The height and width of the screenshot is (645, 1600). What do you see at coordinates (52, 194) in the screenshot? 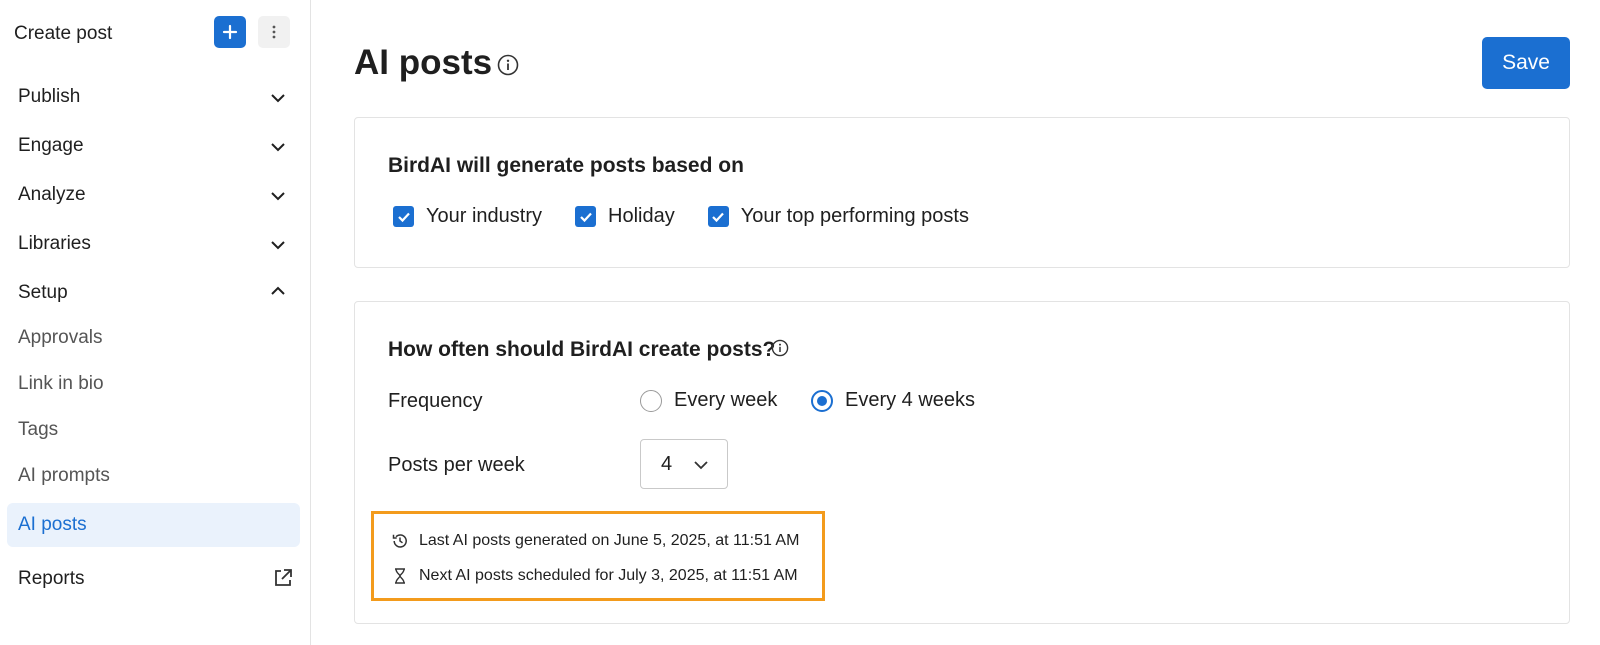
I see `nav-group-label: Analyze` at bounding box center [52, 194].